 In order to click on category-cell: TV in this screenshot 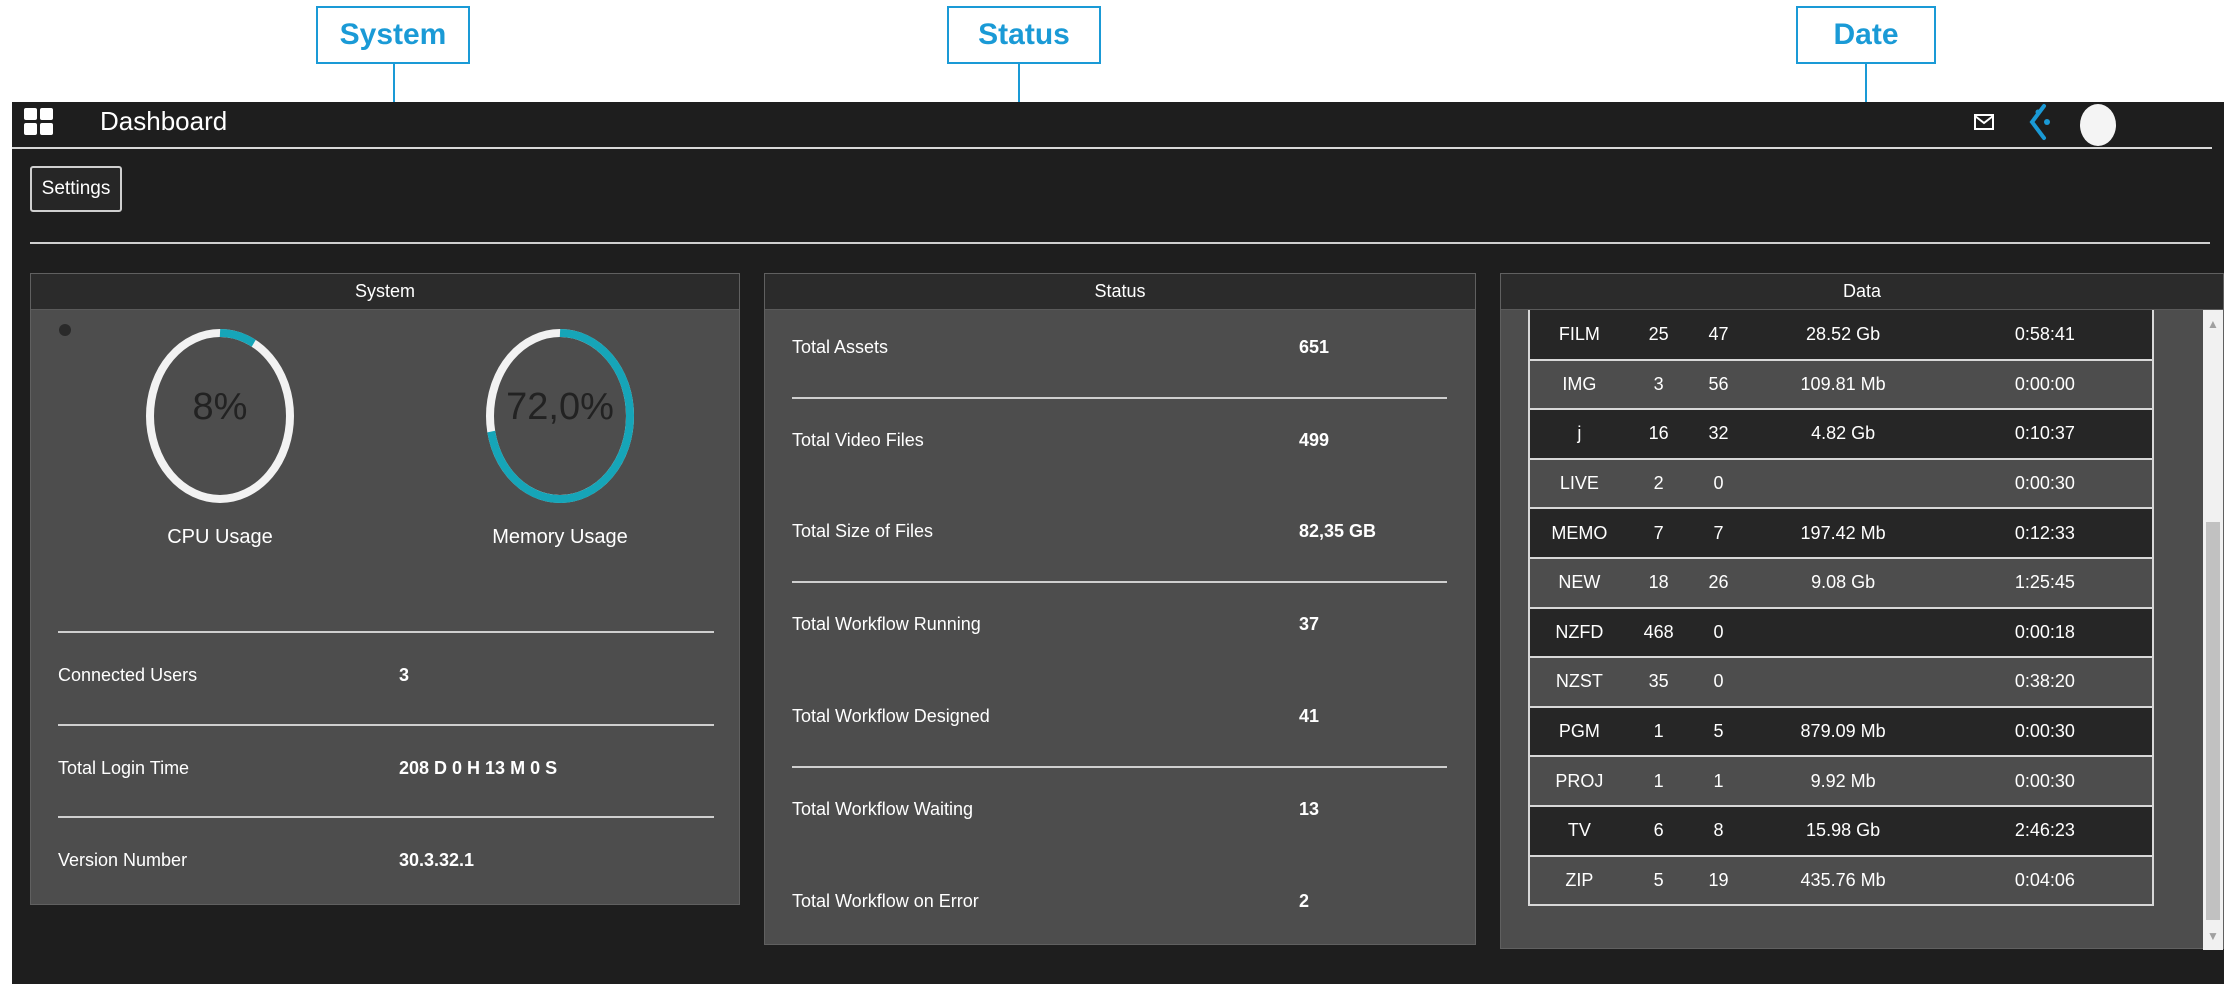, I will do `click(1579, 831)`.